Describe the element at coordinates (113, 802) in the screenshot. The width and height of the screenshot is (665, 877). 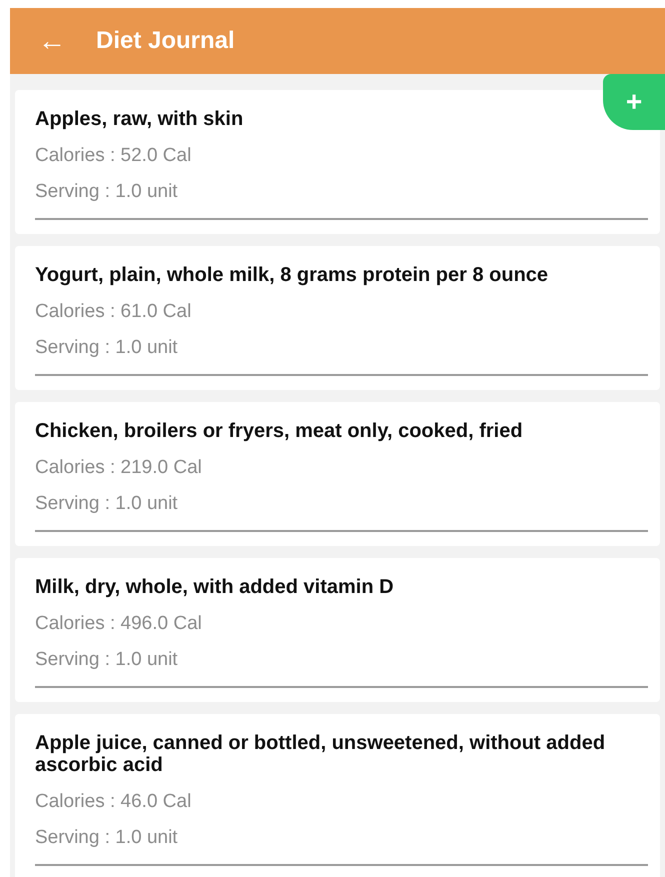
I see `calories-text: Calories : 46.0 Cal` at that location.